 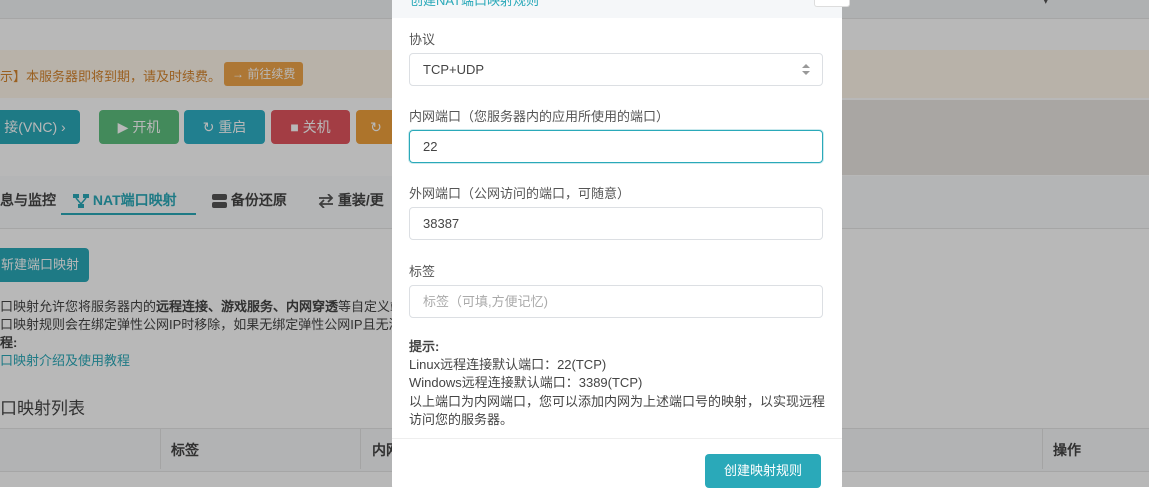 I want to click on tip-line-1: Linux远程连接默认端口：22(TCP), so click(x=508, y=364).